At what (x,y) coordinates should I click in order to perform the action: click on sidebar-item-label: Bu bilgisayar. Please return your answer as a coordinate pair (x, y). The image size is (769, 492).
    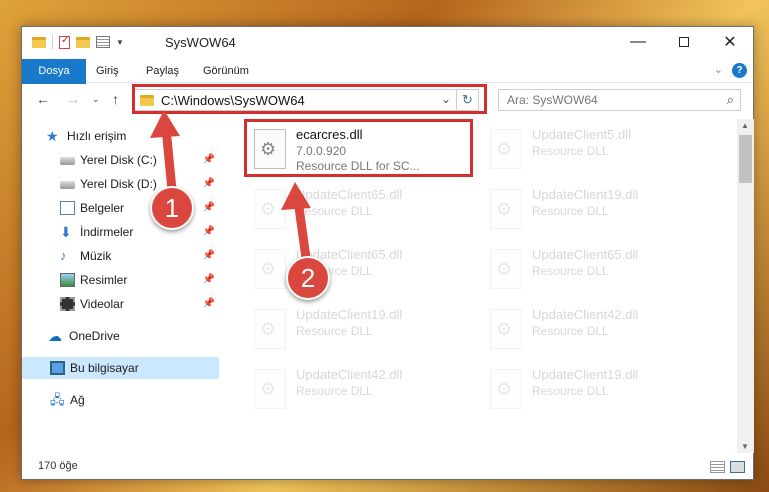
    Looking at the image, I should click on (104, 368).